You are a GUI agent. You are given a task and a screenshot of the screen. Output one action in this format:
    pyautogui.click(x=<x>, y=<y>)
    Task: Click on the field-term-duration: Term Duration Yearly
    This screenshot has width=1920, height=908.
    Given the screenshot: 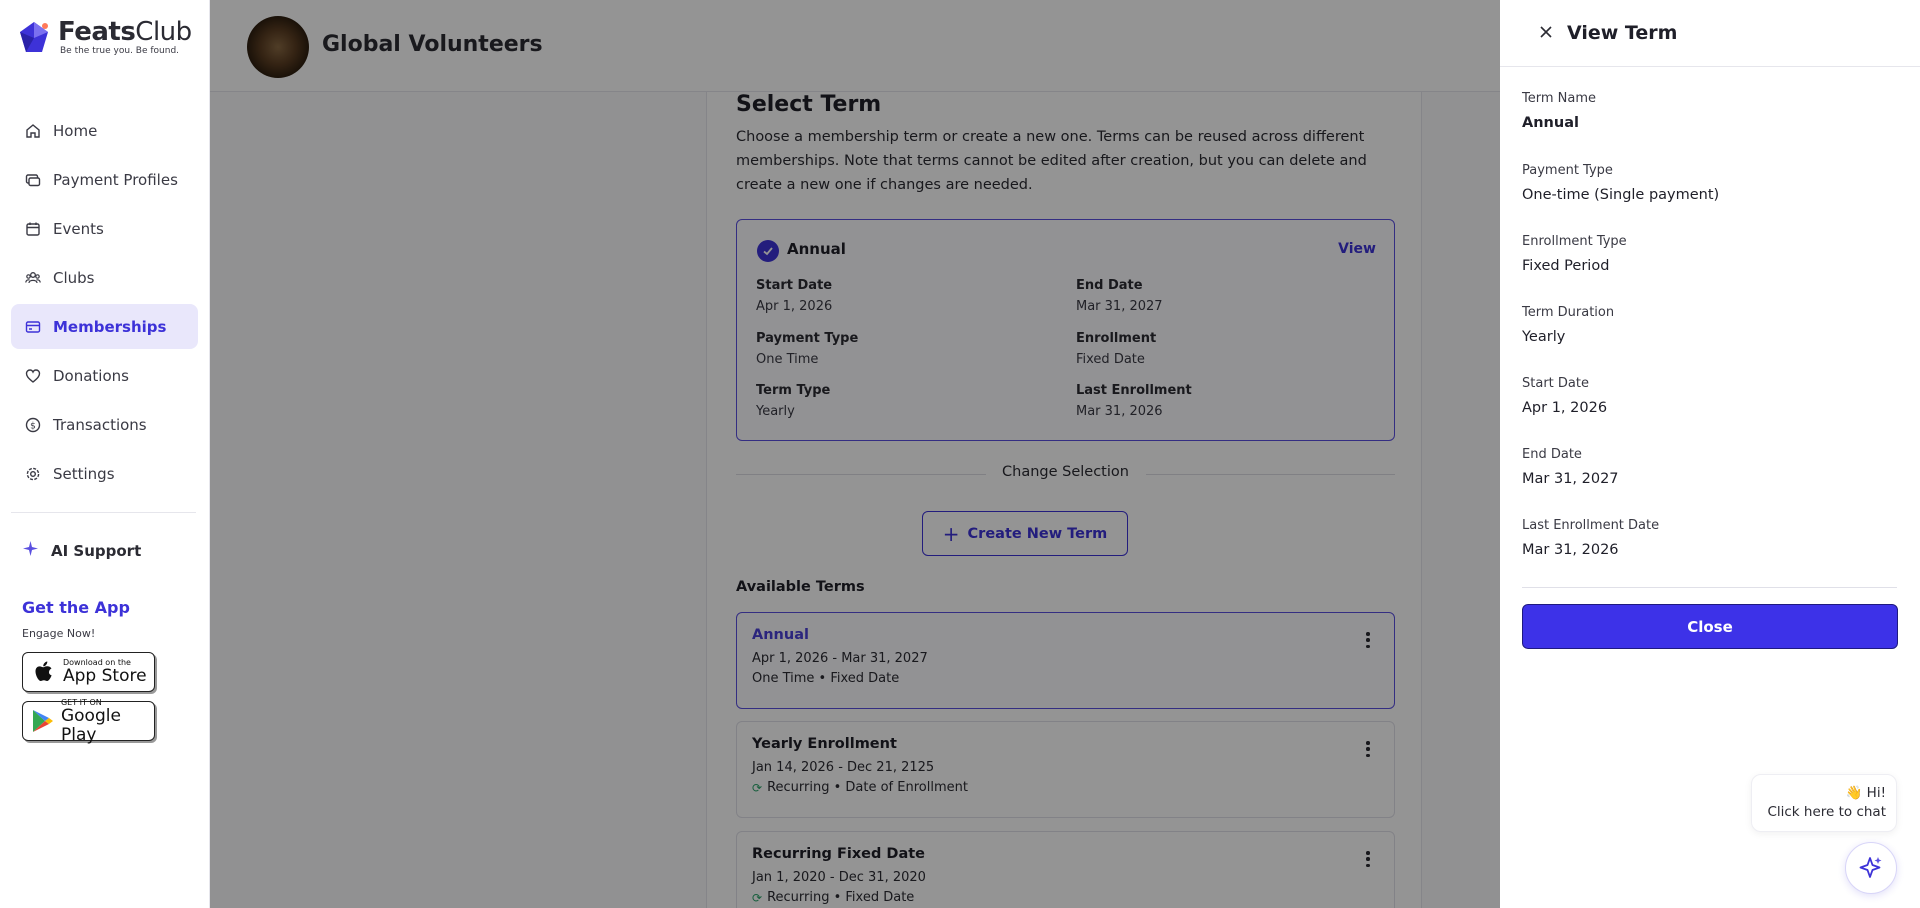 What is the action you would take?
    pyautogui.click(x=1568, y=325)
    